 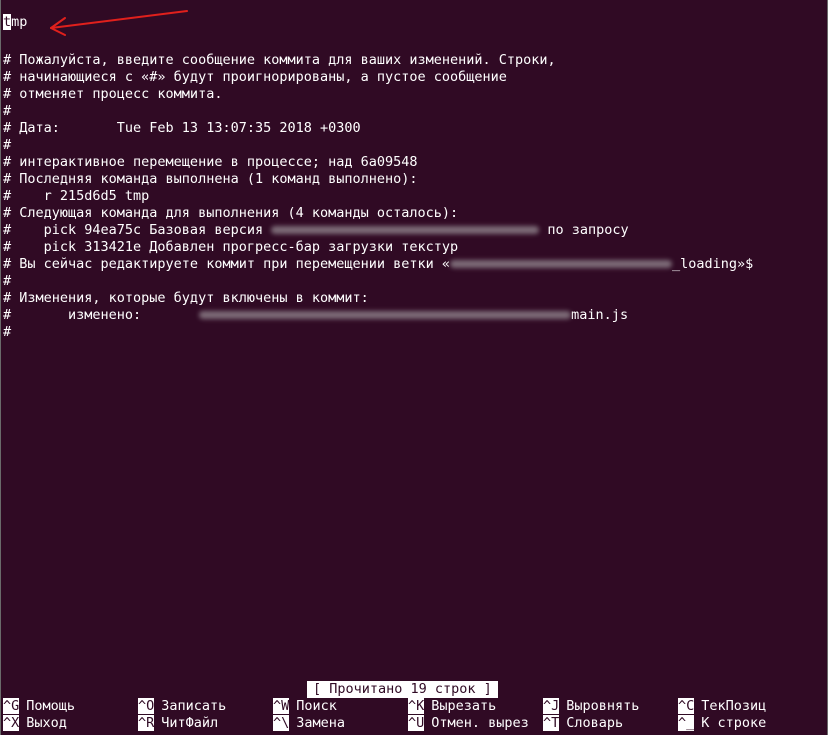 I want to click on shortcut-read-file: ^R ЧитФайл, so click(x=178, y=723).